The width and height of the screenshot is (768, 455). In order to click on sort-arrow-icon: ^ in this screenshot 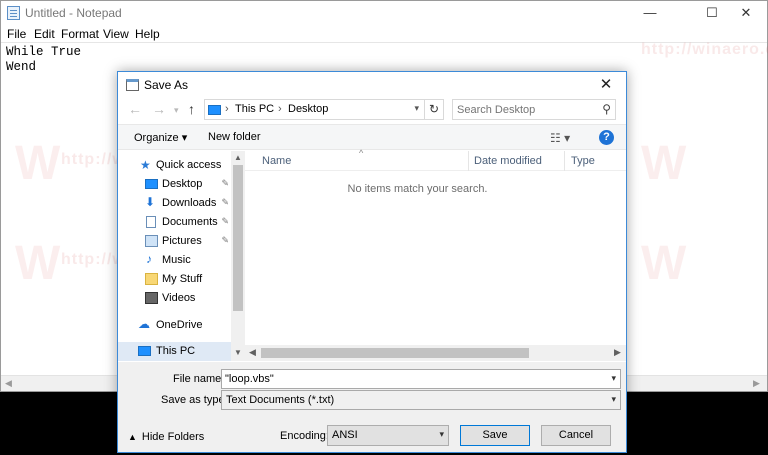, I will do `click(361, 153)`.